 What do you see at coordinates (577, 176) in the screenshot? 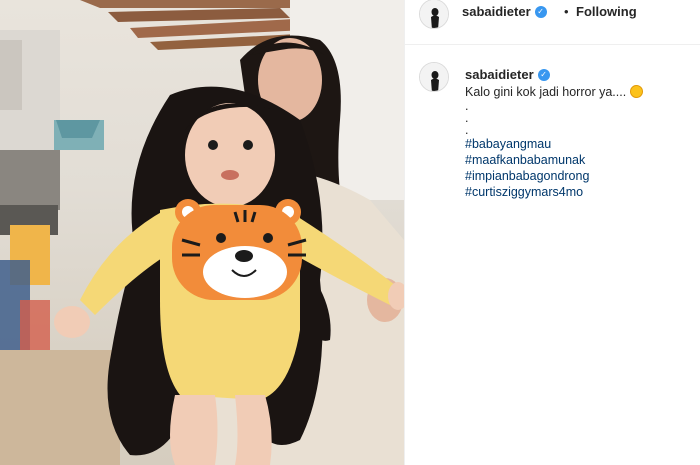
I see `hashtag-link: #impianbabagondrong` at bounding box center [577, 176].